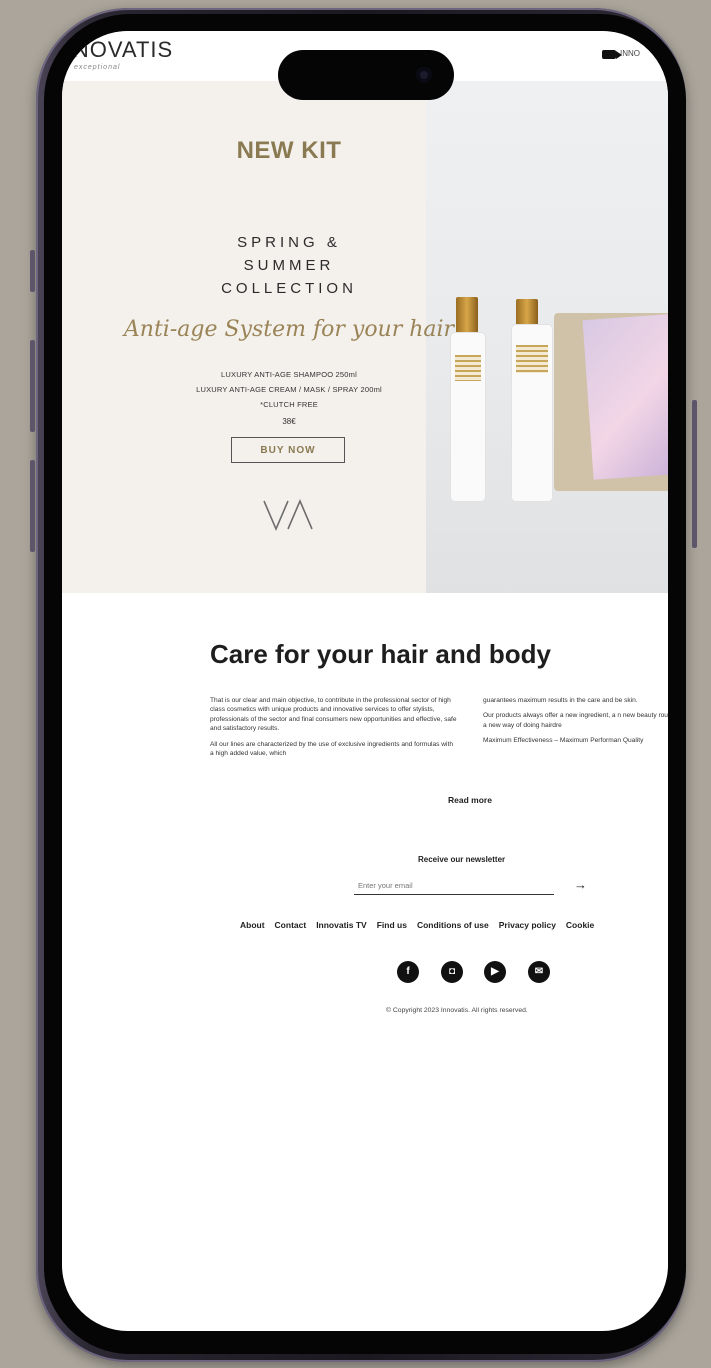  What do you see at coordinates (32, 271) in the screenshot?
I see `phone-action-button` at bounding box center [32, 271].